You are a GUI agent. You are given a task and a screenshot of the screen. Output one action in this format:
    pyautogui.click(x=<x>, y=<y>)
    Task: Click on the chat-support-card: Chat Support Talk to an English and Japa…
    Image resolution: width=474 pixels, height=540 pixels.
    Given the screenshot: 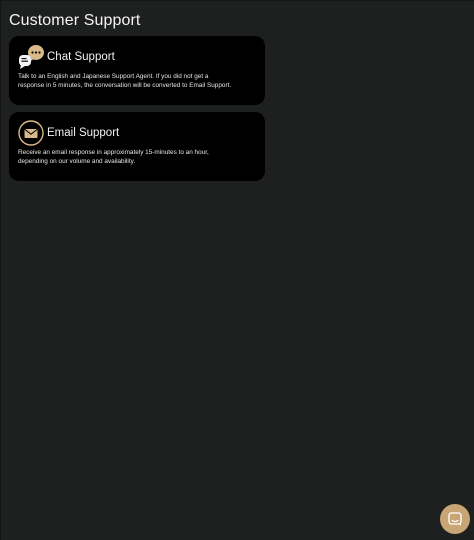 What is the action you would take?
    pyautogui.click(x=137, y=70)
    